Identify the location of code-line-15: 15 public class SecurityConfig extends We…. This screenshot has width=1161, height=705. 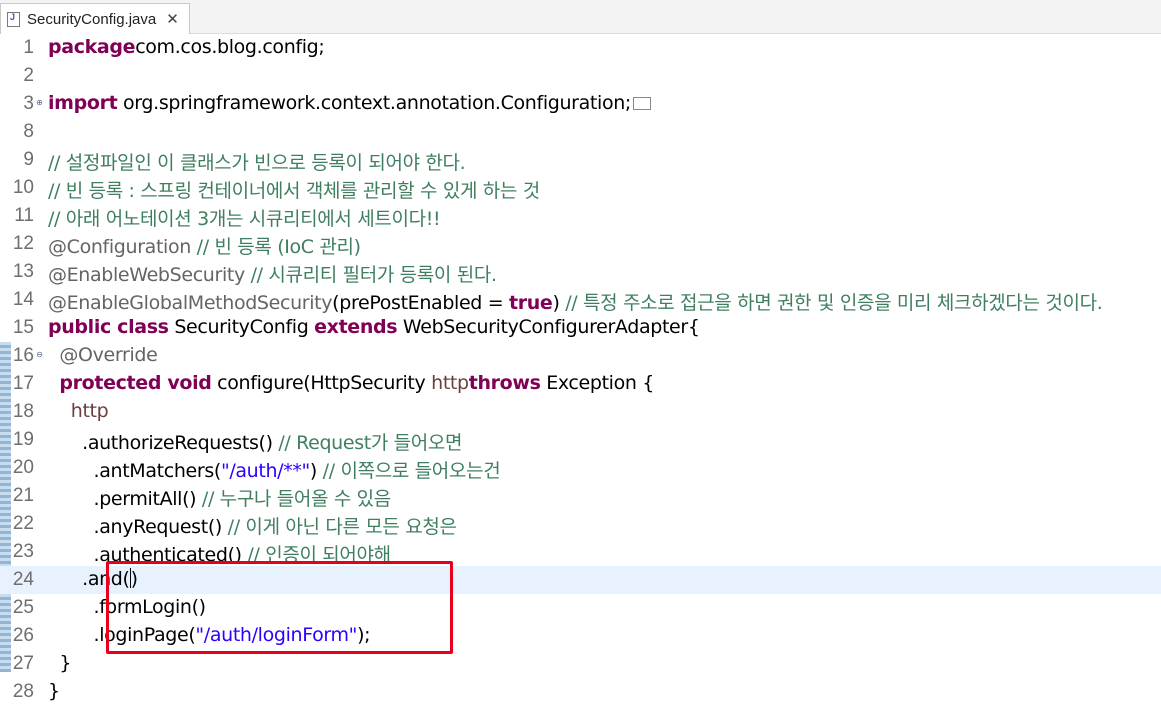
(580, 328).